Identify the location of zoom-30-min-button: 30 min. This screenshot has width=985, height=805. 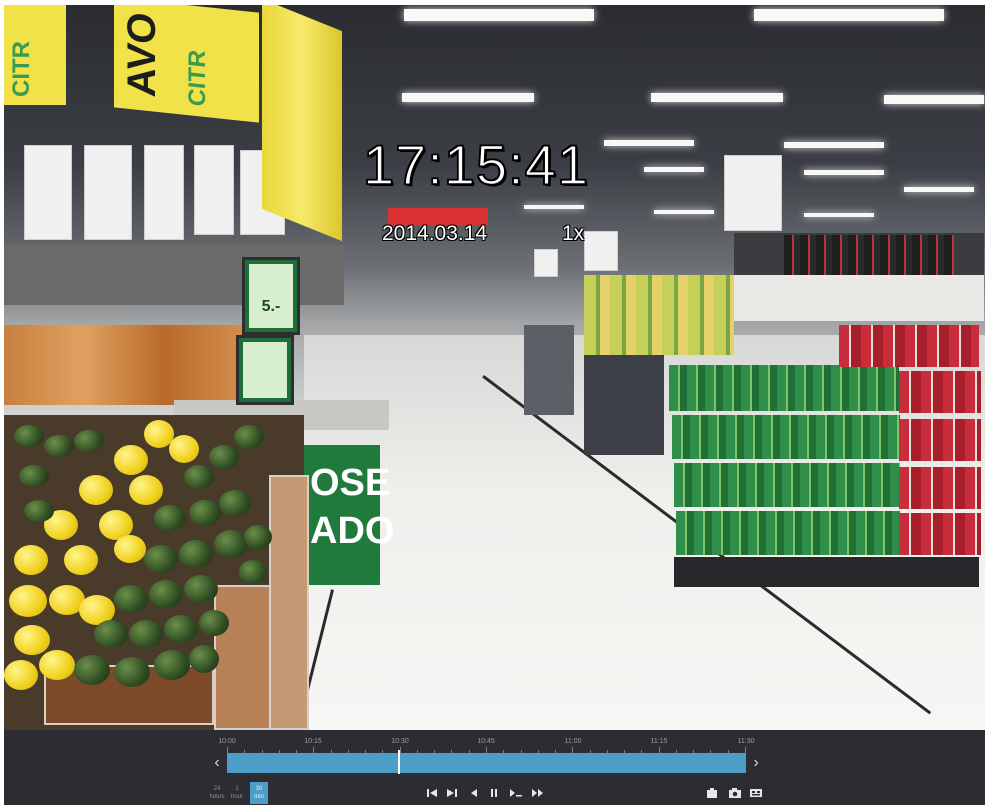
(259, 793).